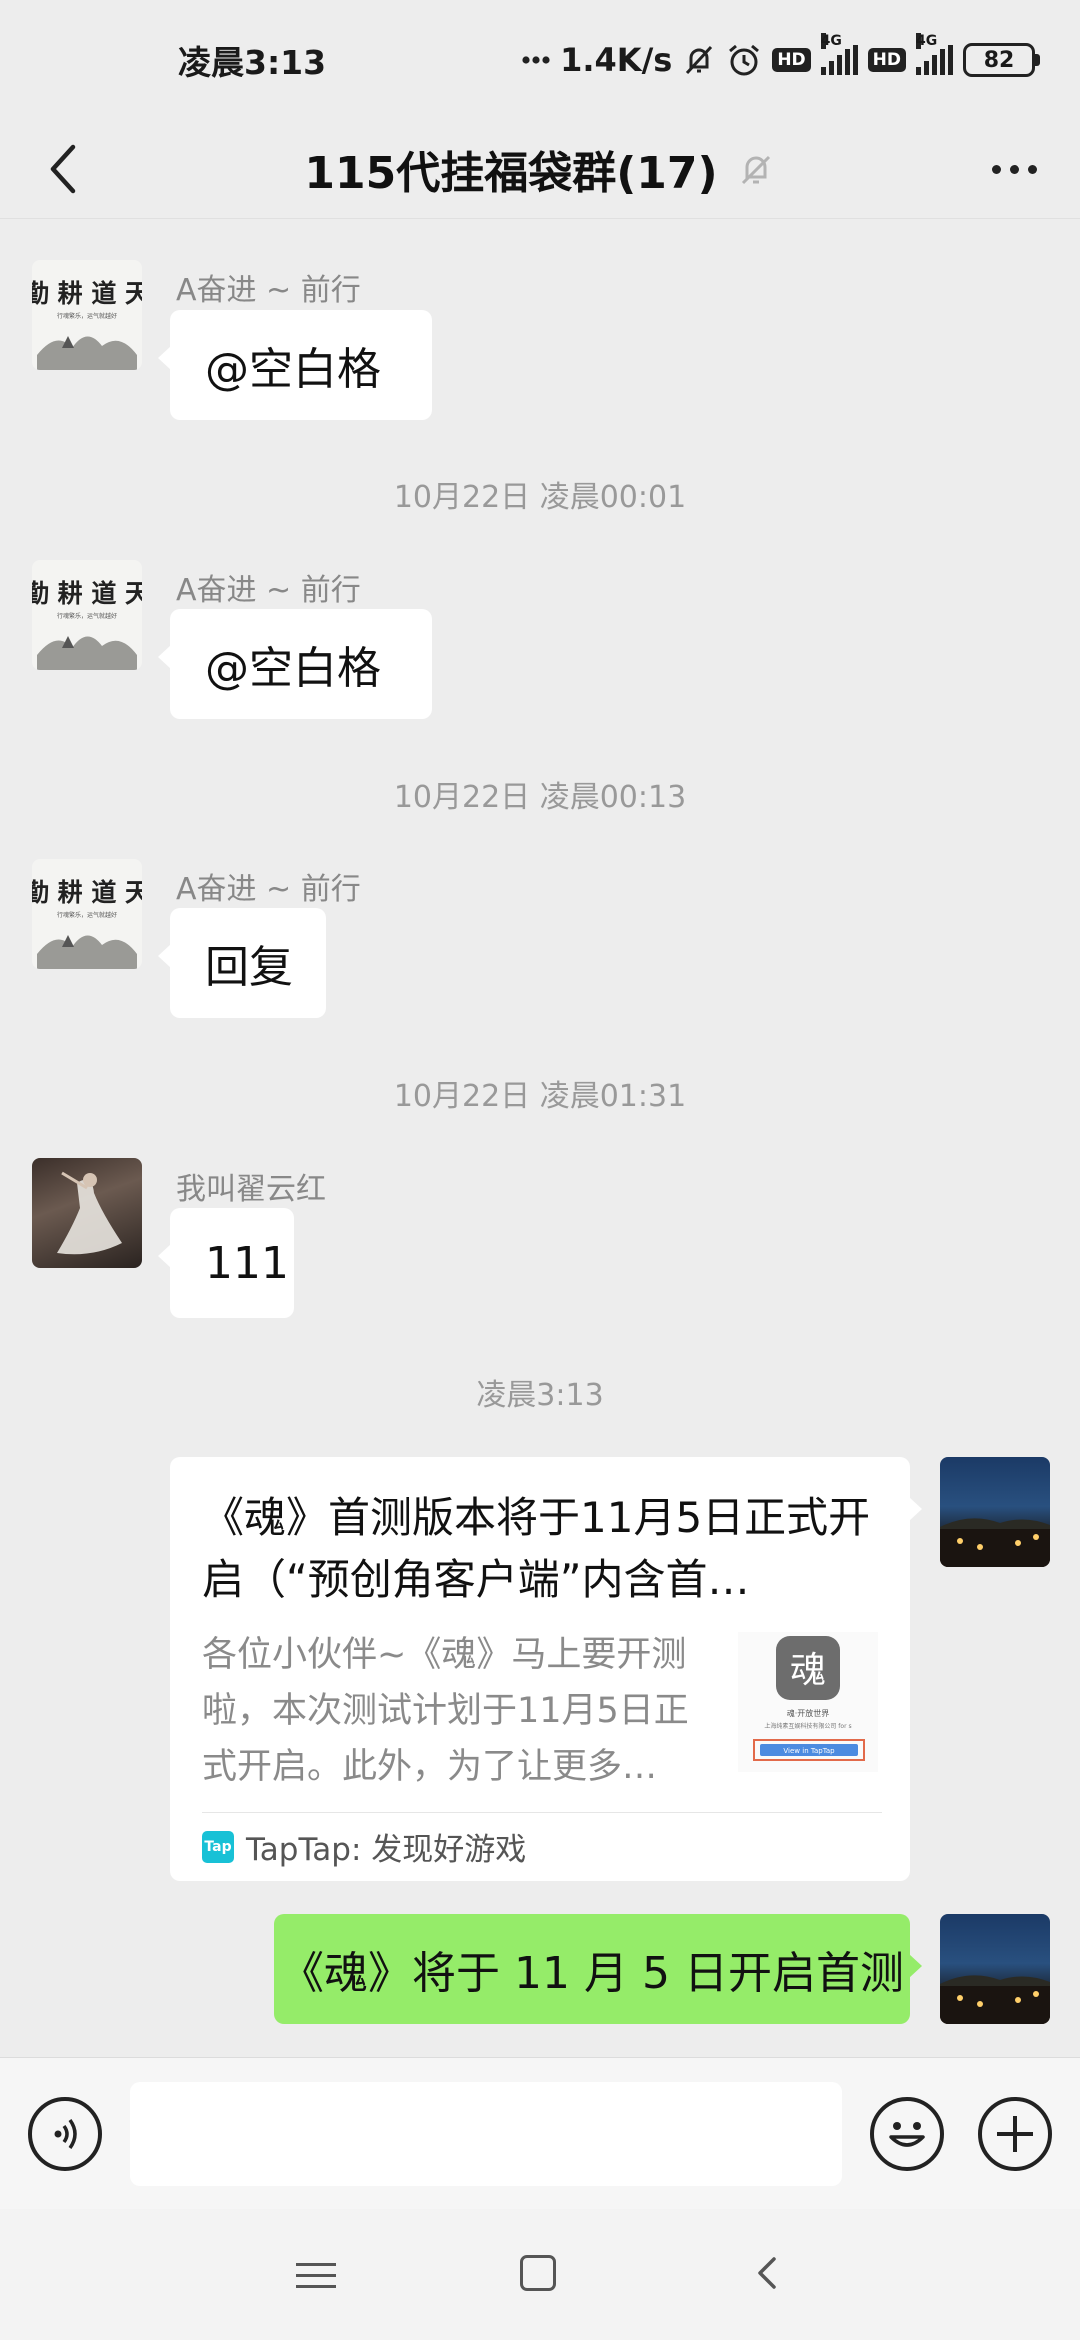 Image resolution: width=1080 pixels, height=2340 pixels. What do you see at coordinates (316, 2275) in the screenshot?
I see `menu-icon` at bounding box center [316, 2275].